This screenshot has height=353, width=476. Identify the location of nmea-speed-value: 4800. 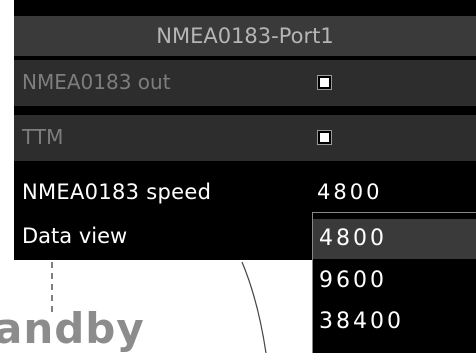
(349, 192).